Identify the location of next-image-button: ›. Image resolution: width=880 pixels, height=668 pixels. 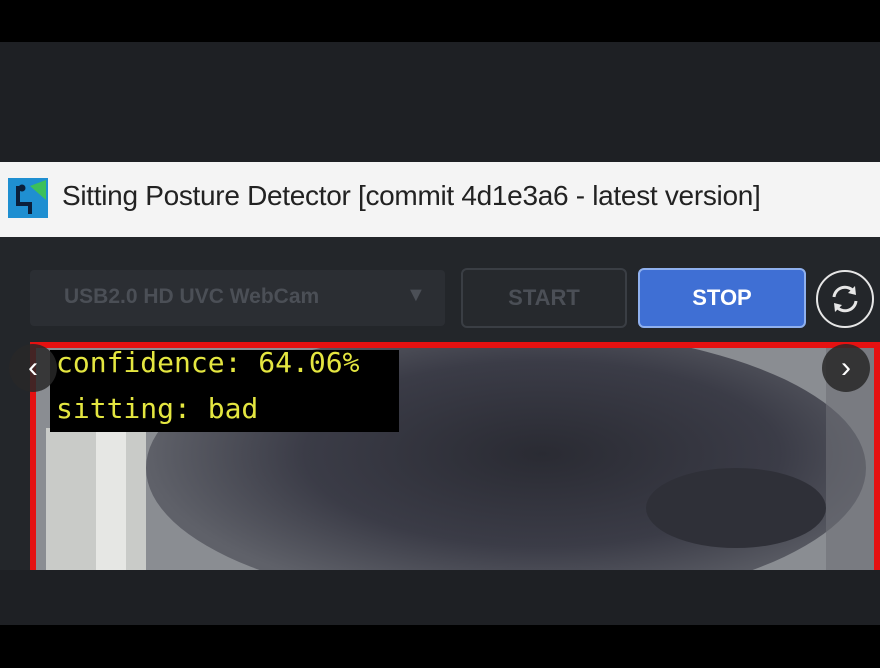
(846, 368).